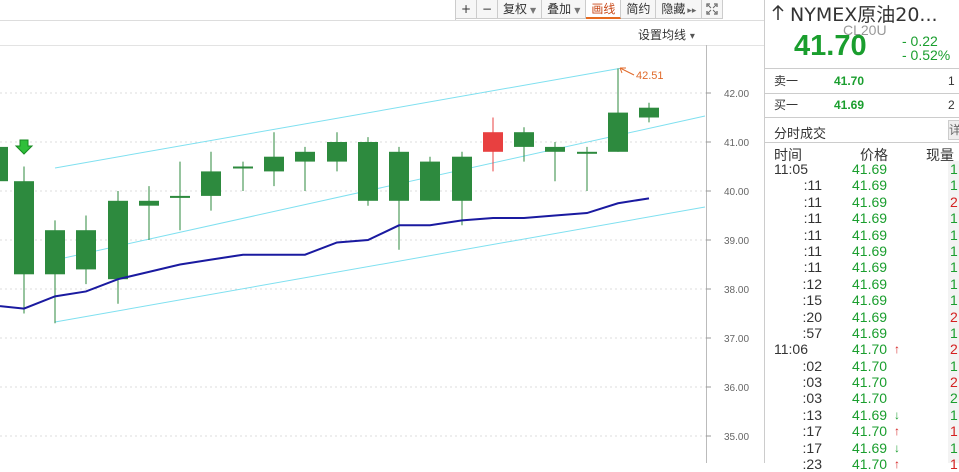  Describe the element at coordinates (533, 10) in the screenshot. I see `caret-down-icon: ▼` at that location.